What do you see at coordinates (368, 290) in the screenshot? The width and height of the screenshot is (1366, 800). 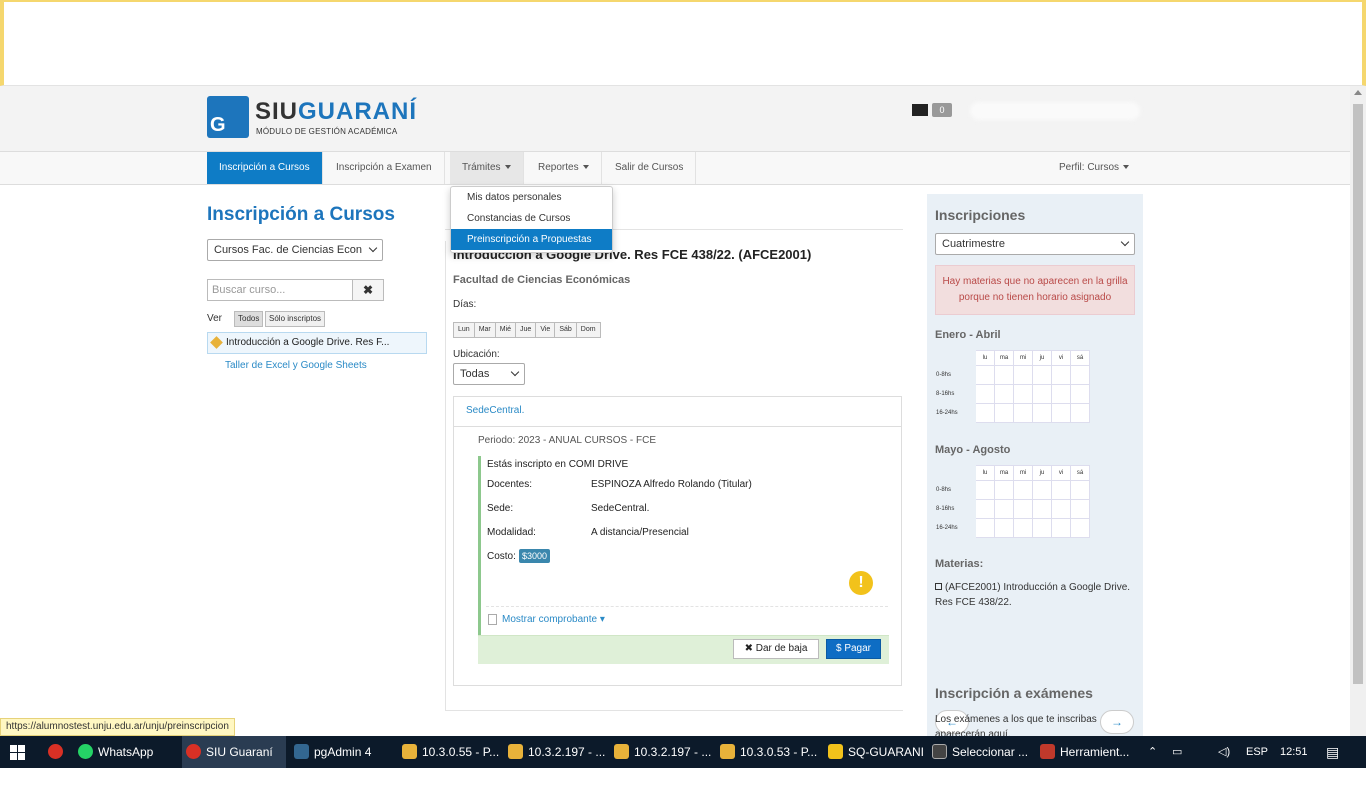 I see `clear-search-button: ✖` at bounding box center [368, 290].